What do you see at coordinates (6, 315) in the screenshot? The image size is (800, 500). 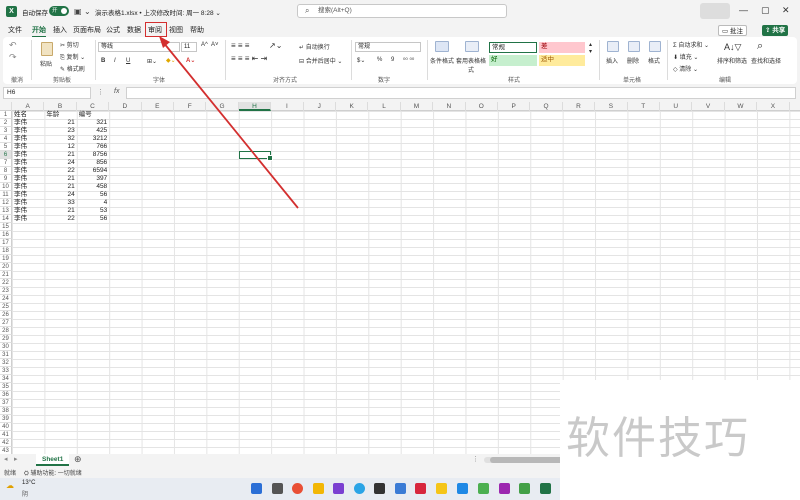 I see `row-header: 26` at bounding box center [6, 315].